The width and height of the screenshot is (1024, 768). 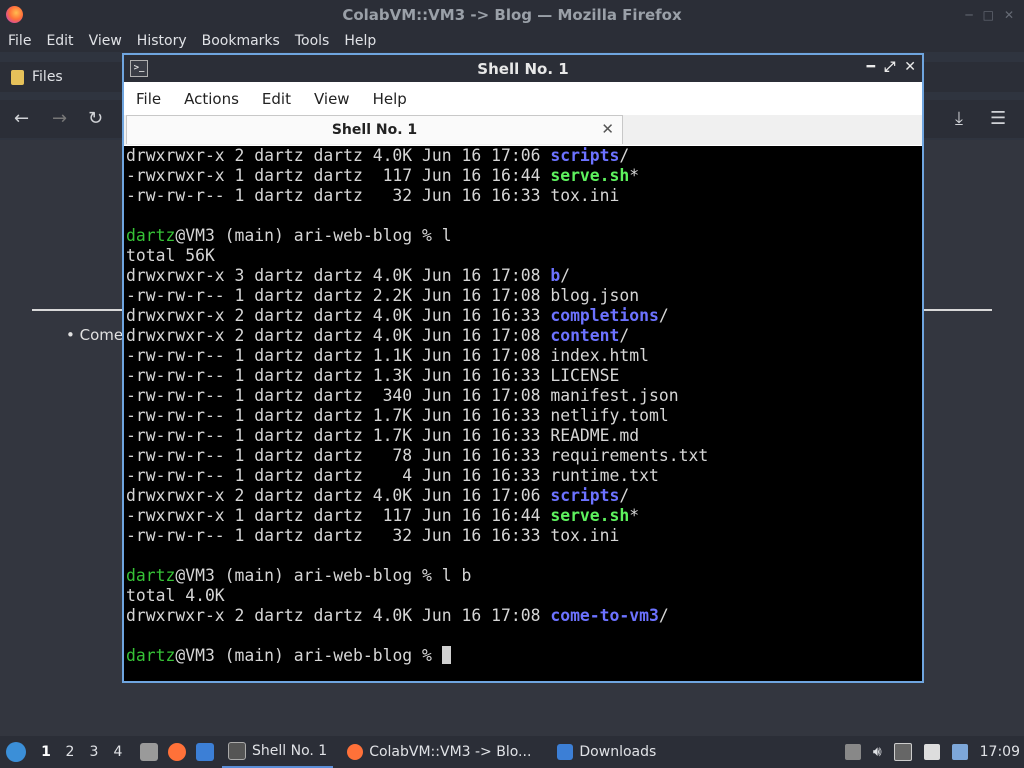 What do you see at coordinates (607, 129) in the screenshot?
I see `close-tab-icon: ✕` at bounding box center [607, 129].